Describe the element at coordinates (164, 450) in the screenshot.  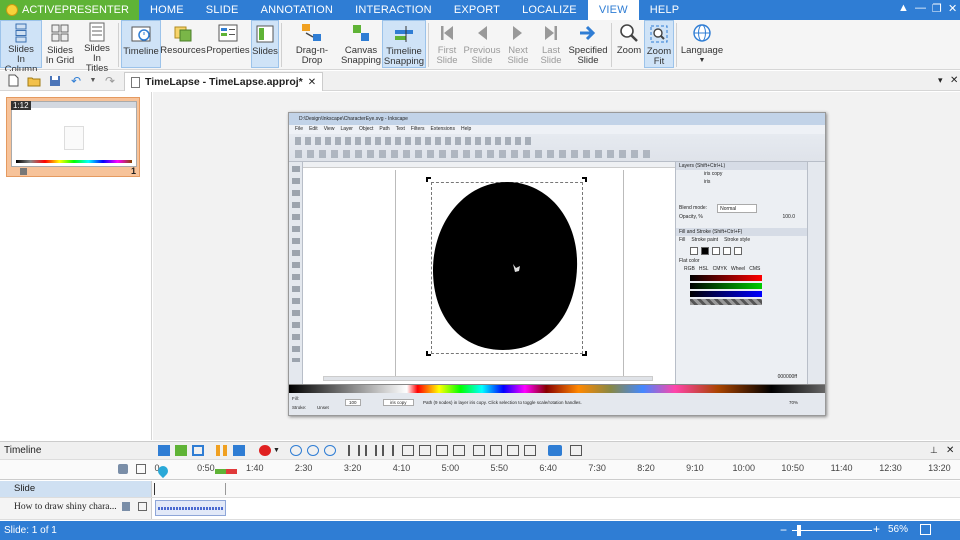
I see `tl-select-icon` at that location.